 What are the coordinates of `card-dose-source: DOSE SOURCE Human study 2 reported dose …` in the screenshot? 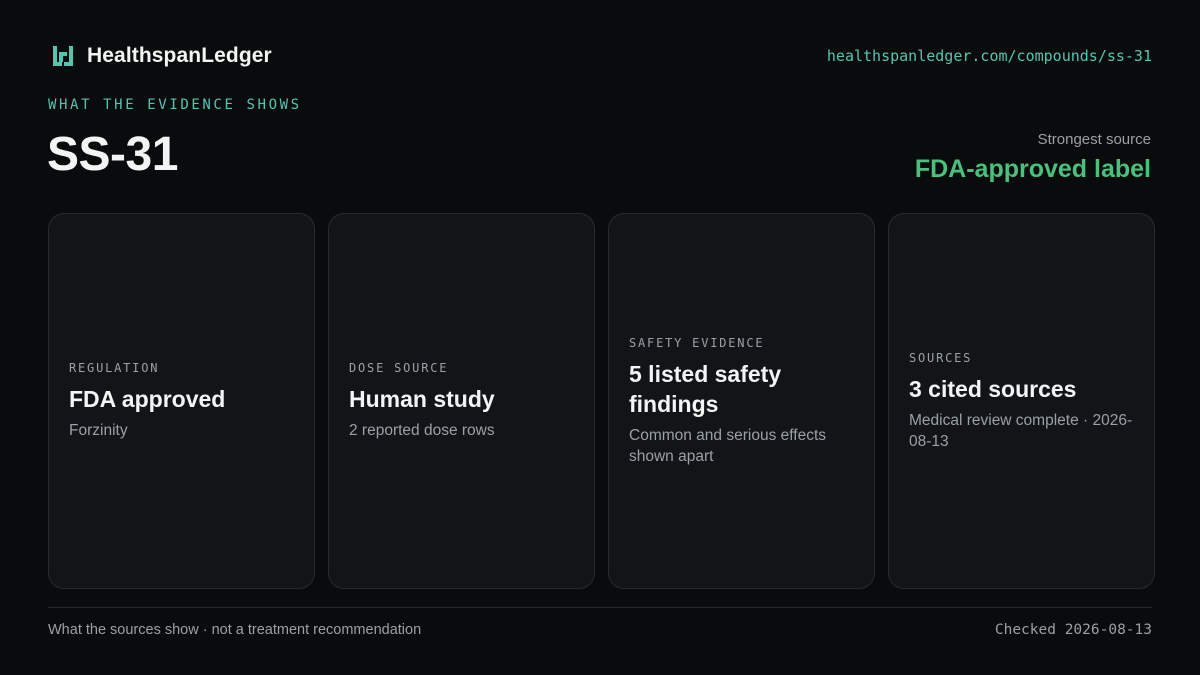 It's located at (461, 401).